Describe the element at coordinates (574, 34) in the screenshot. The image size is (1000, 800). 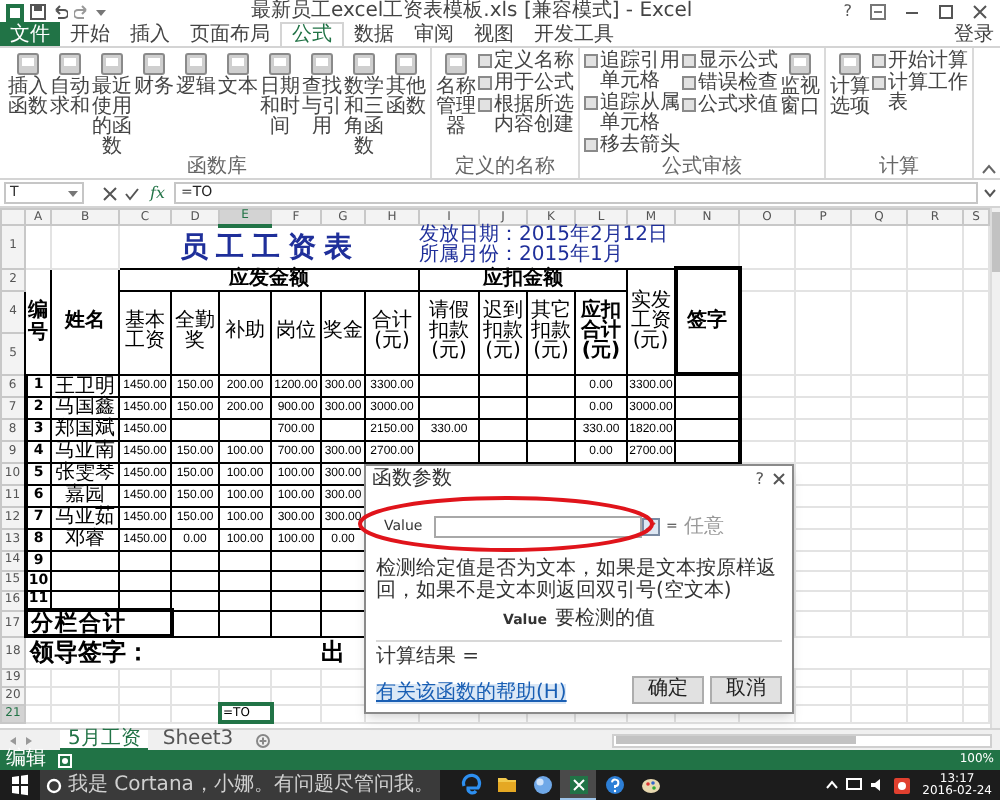
I see `ribbon-tab: 开发工具` at that location.